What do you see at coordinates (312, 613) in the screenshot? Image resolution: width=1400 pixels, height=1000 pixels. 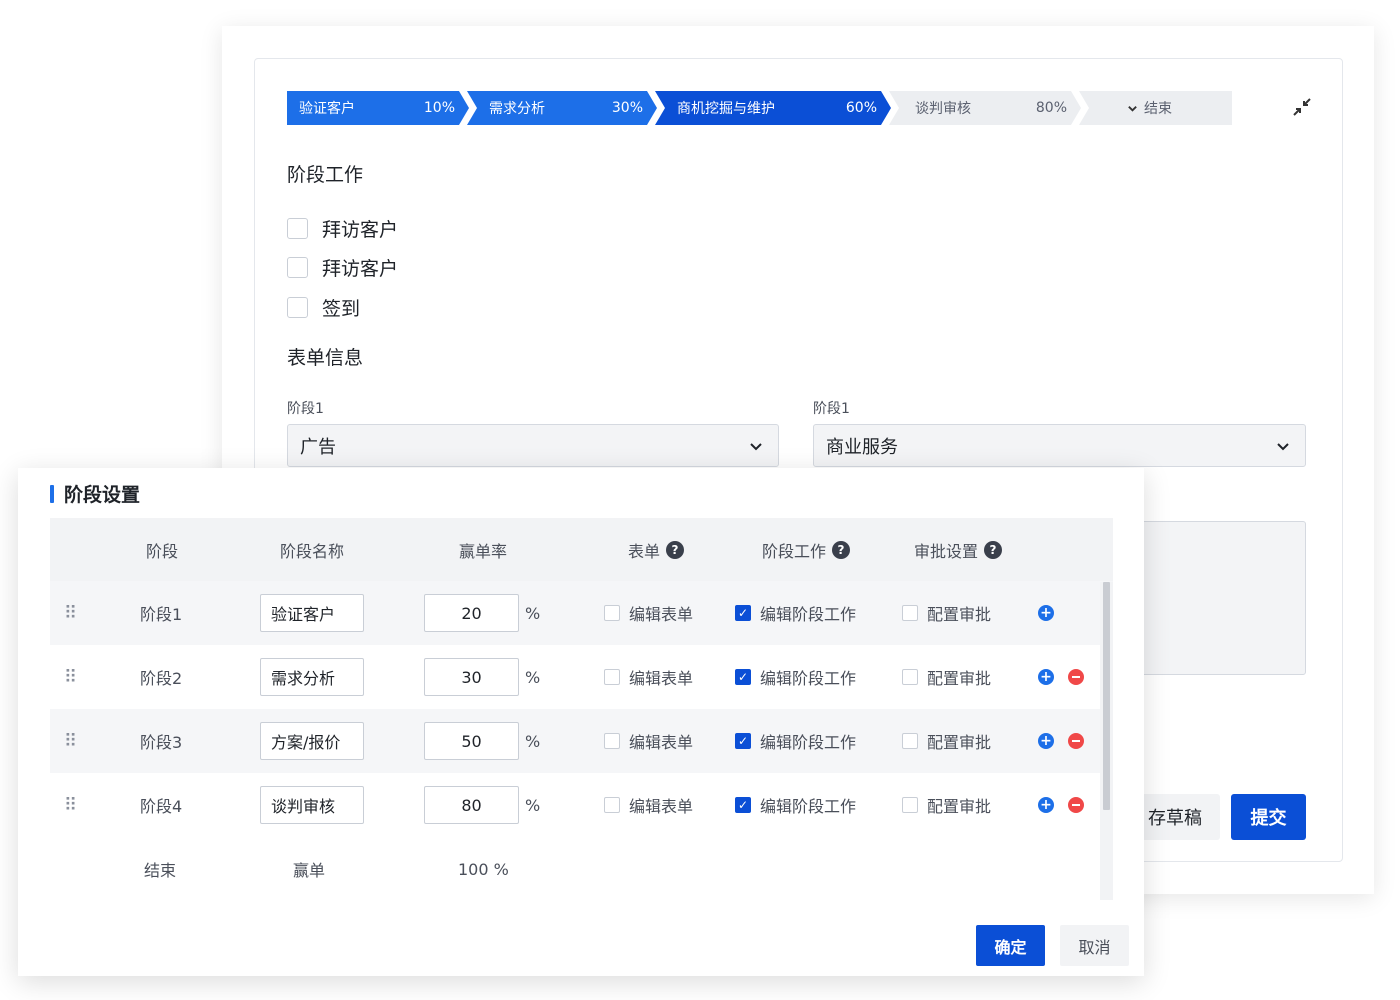 I see `stage-name-input: 验证客户` at bounding box center [312, 613].